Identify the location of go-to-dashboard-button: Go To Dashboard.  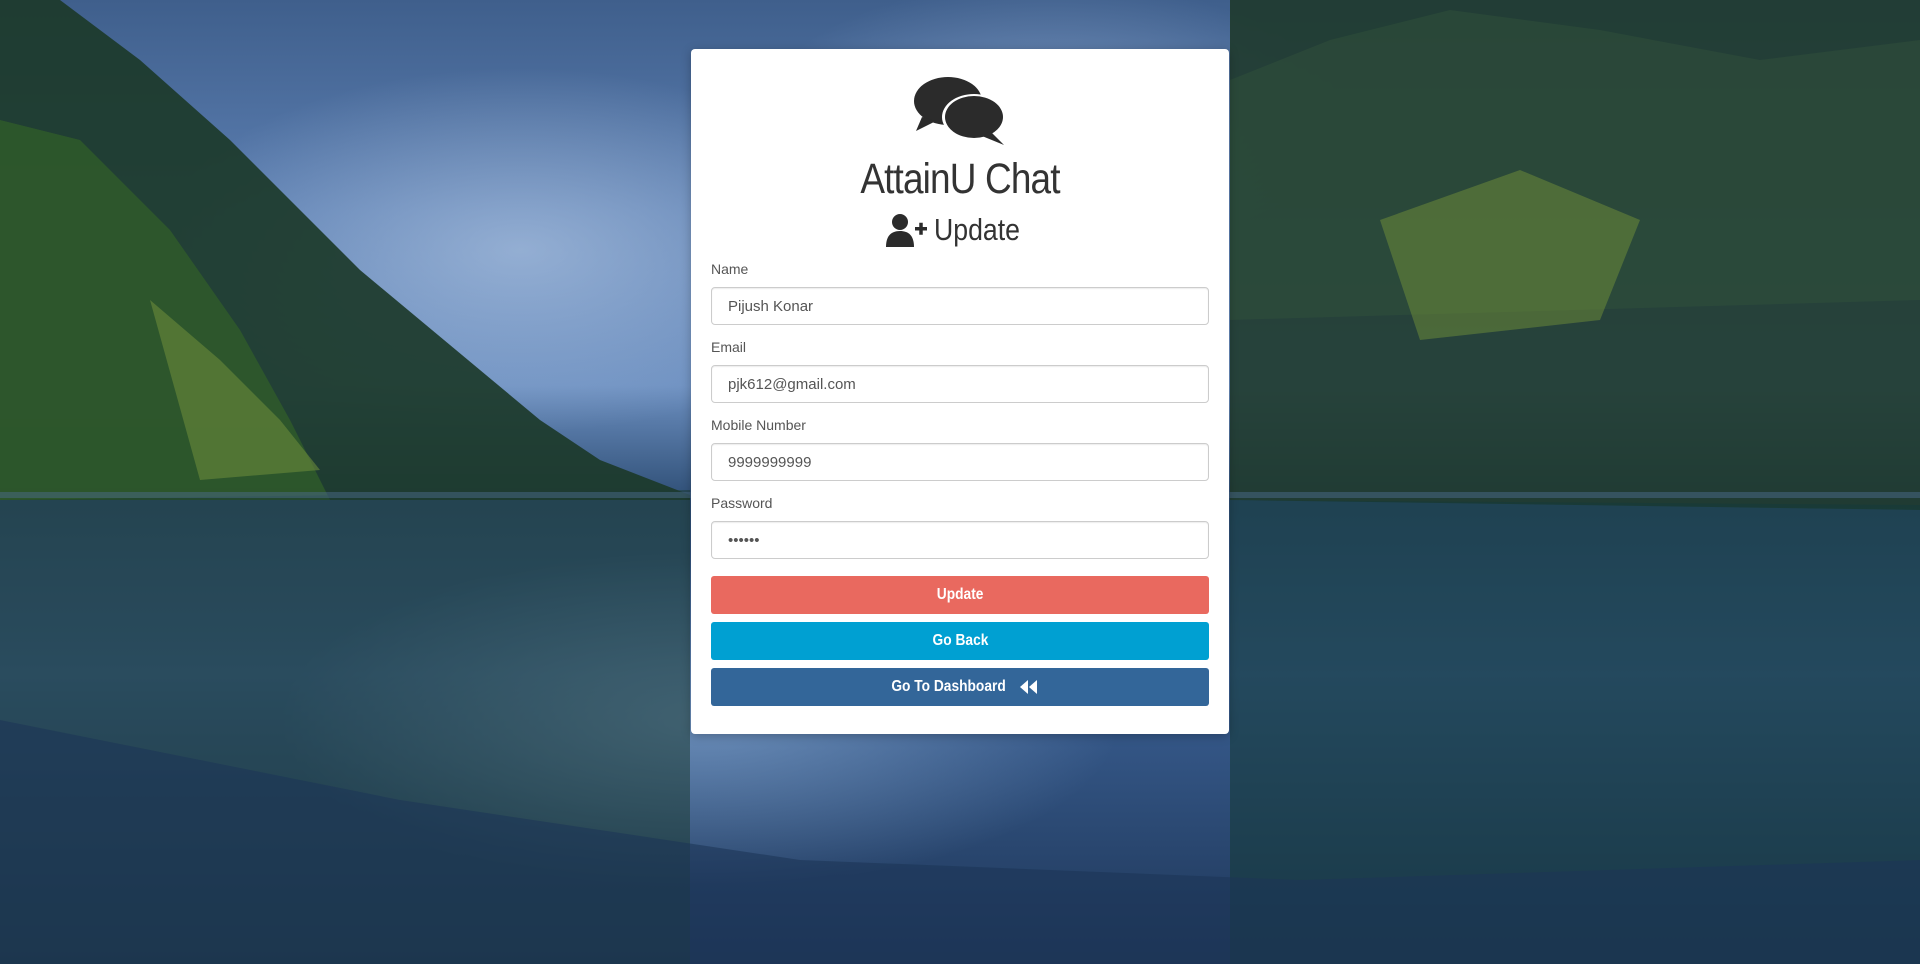
(960, 687).